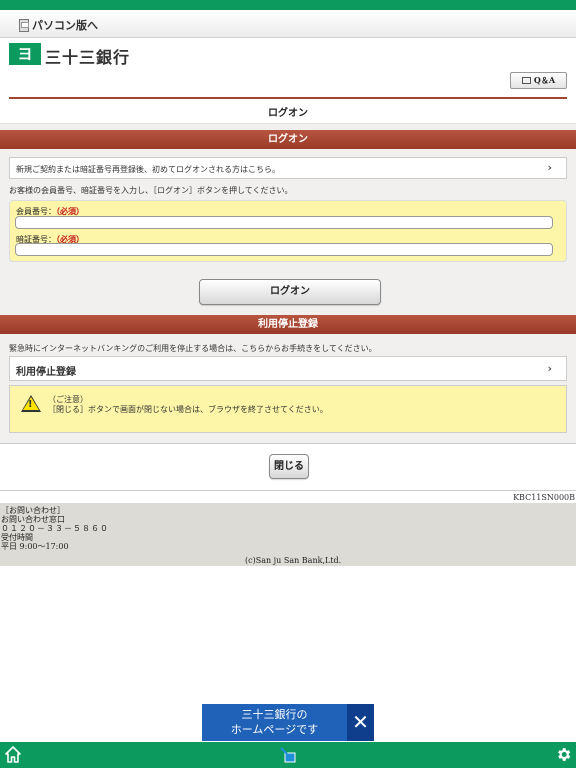 The width and height of the screenshot is (576, 768). What do you see at coordinates (88, 57) in the screenshot?
I see `bank-name: 三十三銀行` at bounding box center [88, 57].